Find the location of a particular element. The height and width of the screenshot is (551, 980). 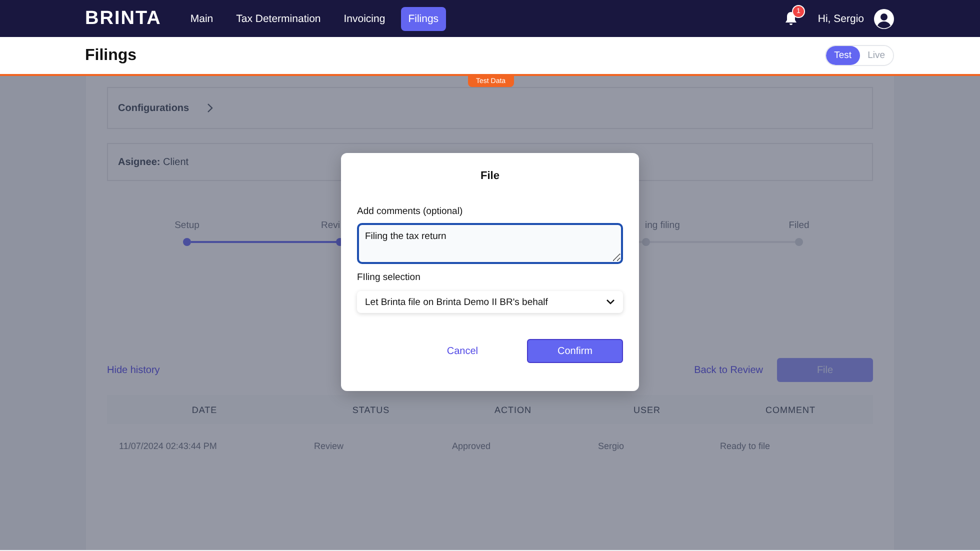

dialog-title: File is located at coordinates (490, 176).